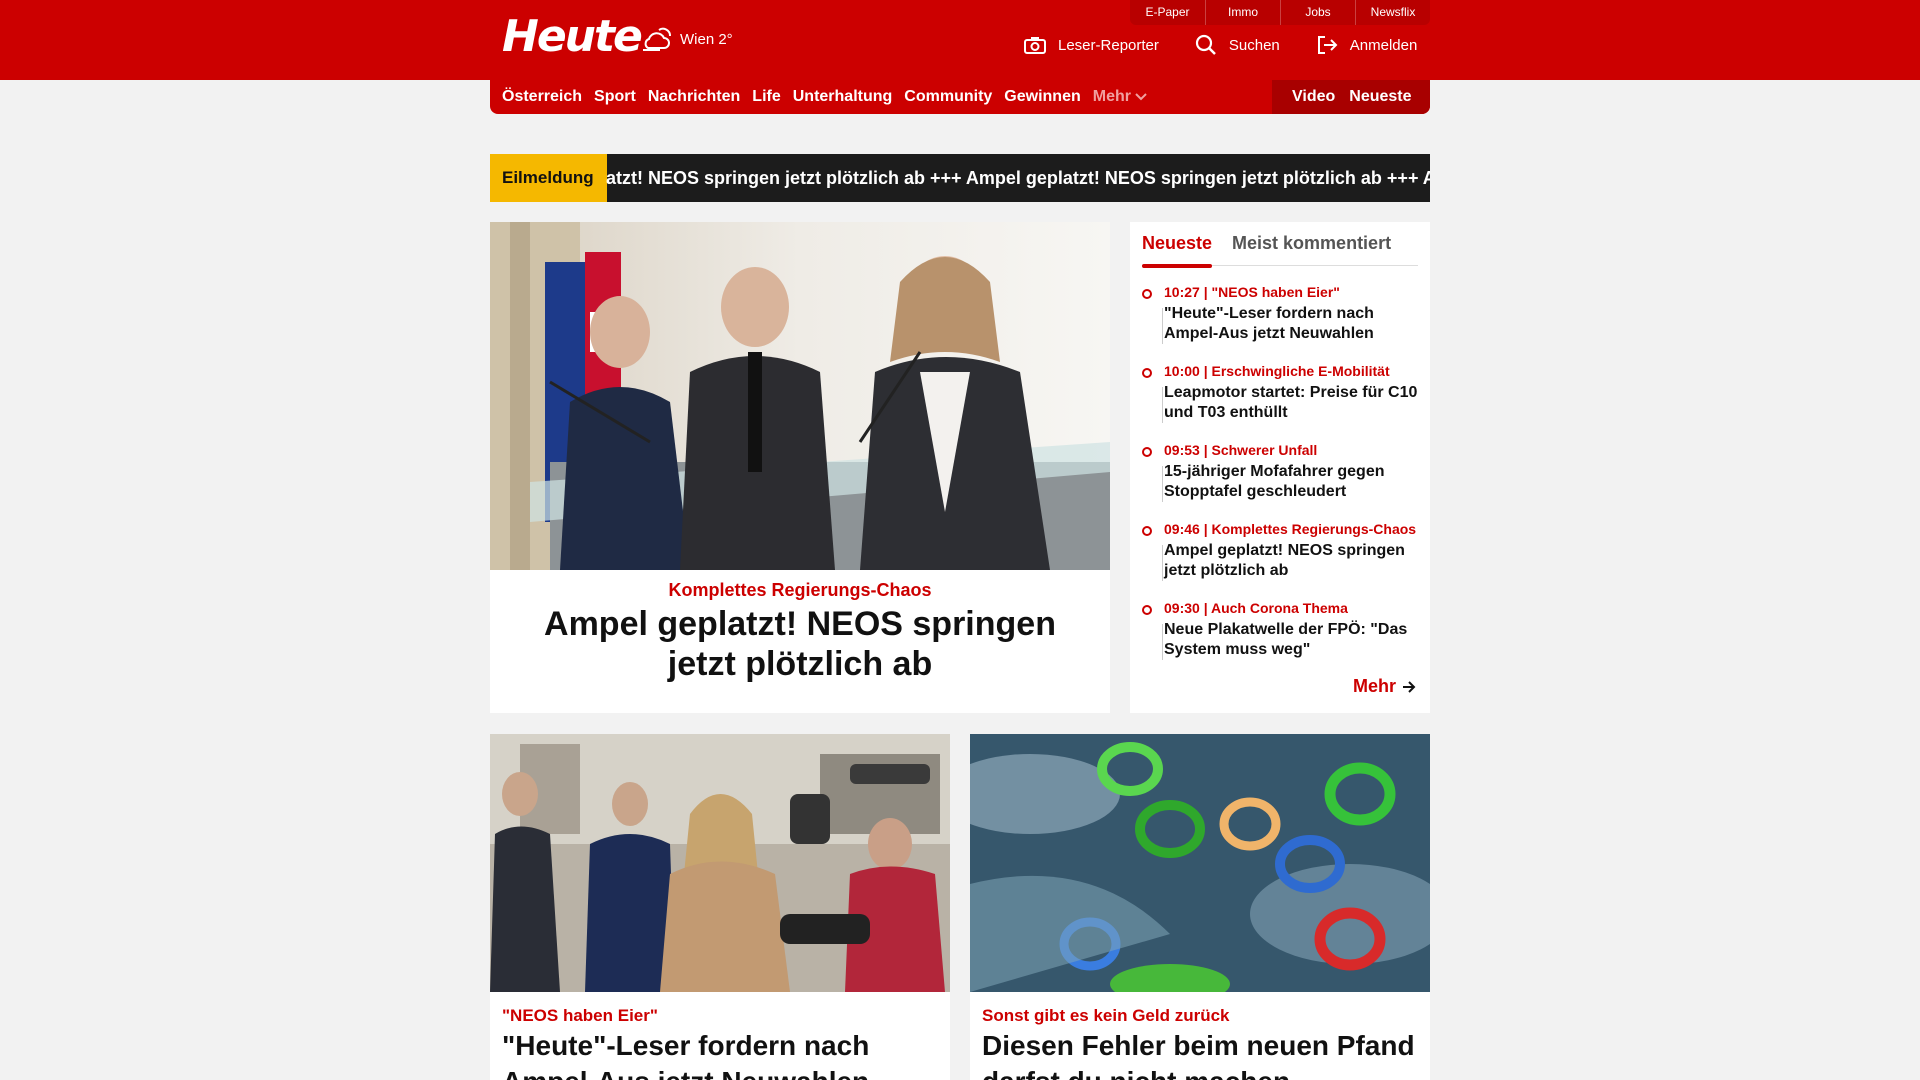 The width and height of the screenshot is (1920, 1080). Describe the element at coordinates (1241, 450) in the screenshot. I see `news-item-meta: 09:53 | Schwerer Unfall` at that location.